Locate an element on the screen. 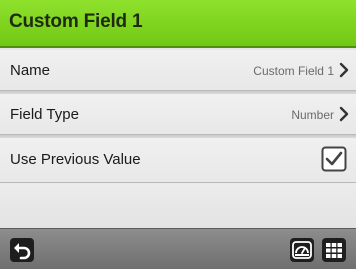  name-label: Name is located at coordinates (30, 70).